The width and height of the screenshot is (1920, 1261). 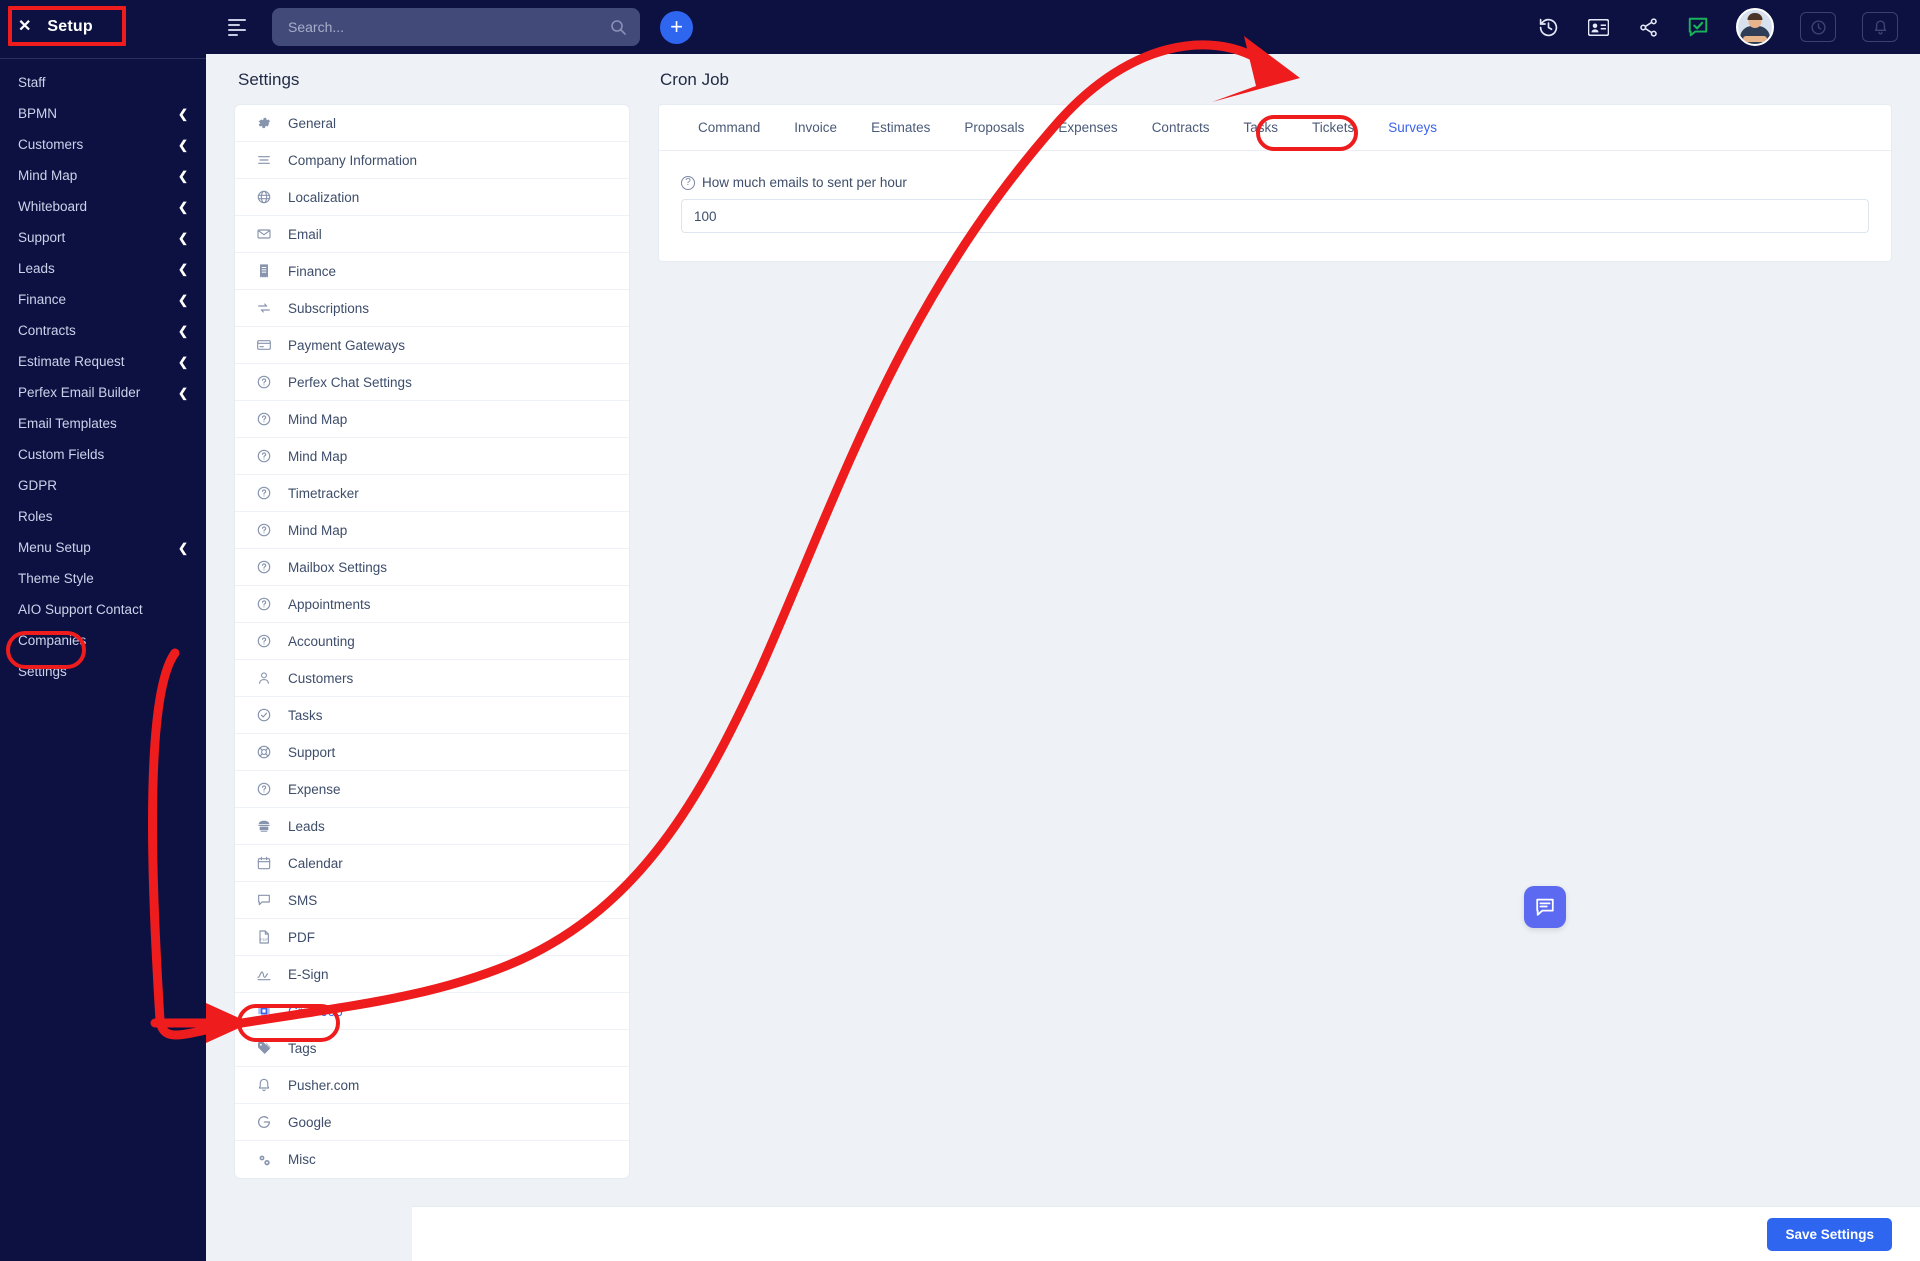 I want to click on sidebar-item-gdpr: GDPR, so click(x=103, y=485).